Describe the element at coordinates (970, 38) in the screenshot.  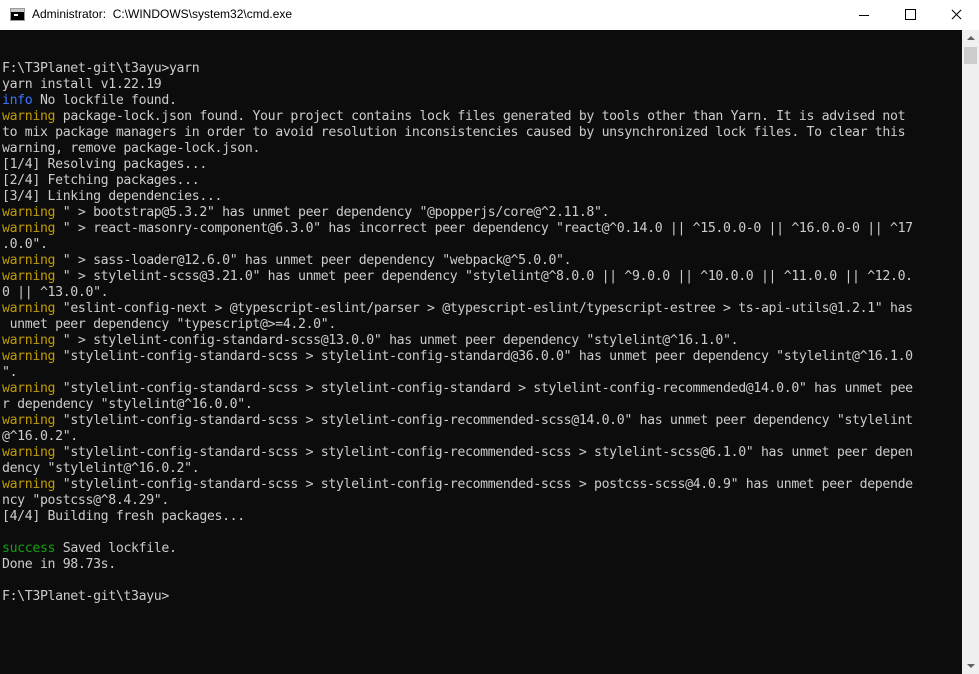
I see `scroll-up-arrow-icon` at that location.